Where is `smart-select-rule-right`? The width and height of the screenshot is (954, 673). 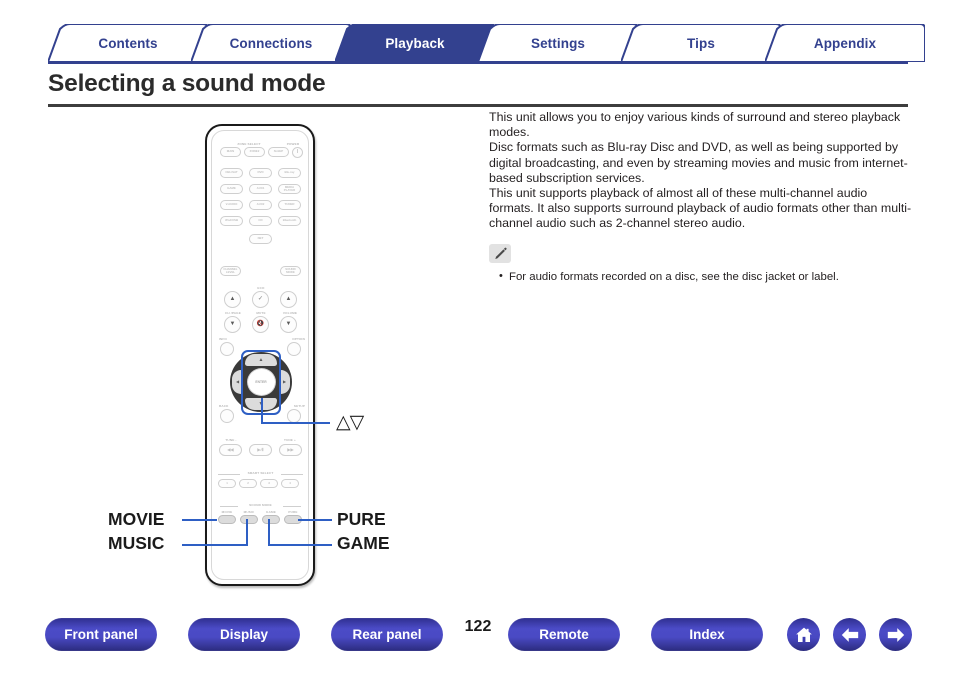 smart-select-rule-right is located at coordinates (292, 474).